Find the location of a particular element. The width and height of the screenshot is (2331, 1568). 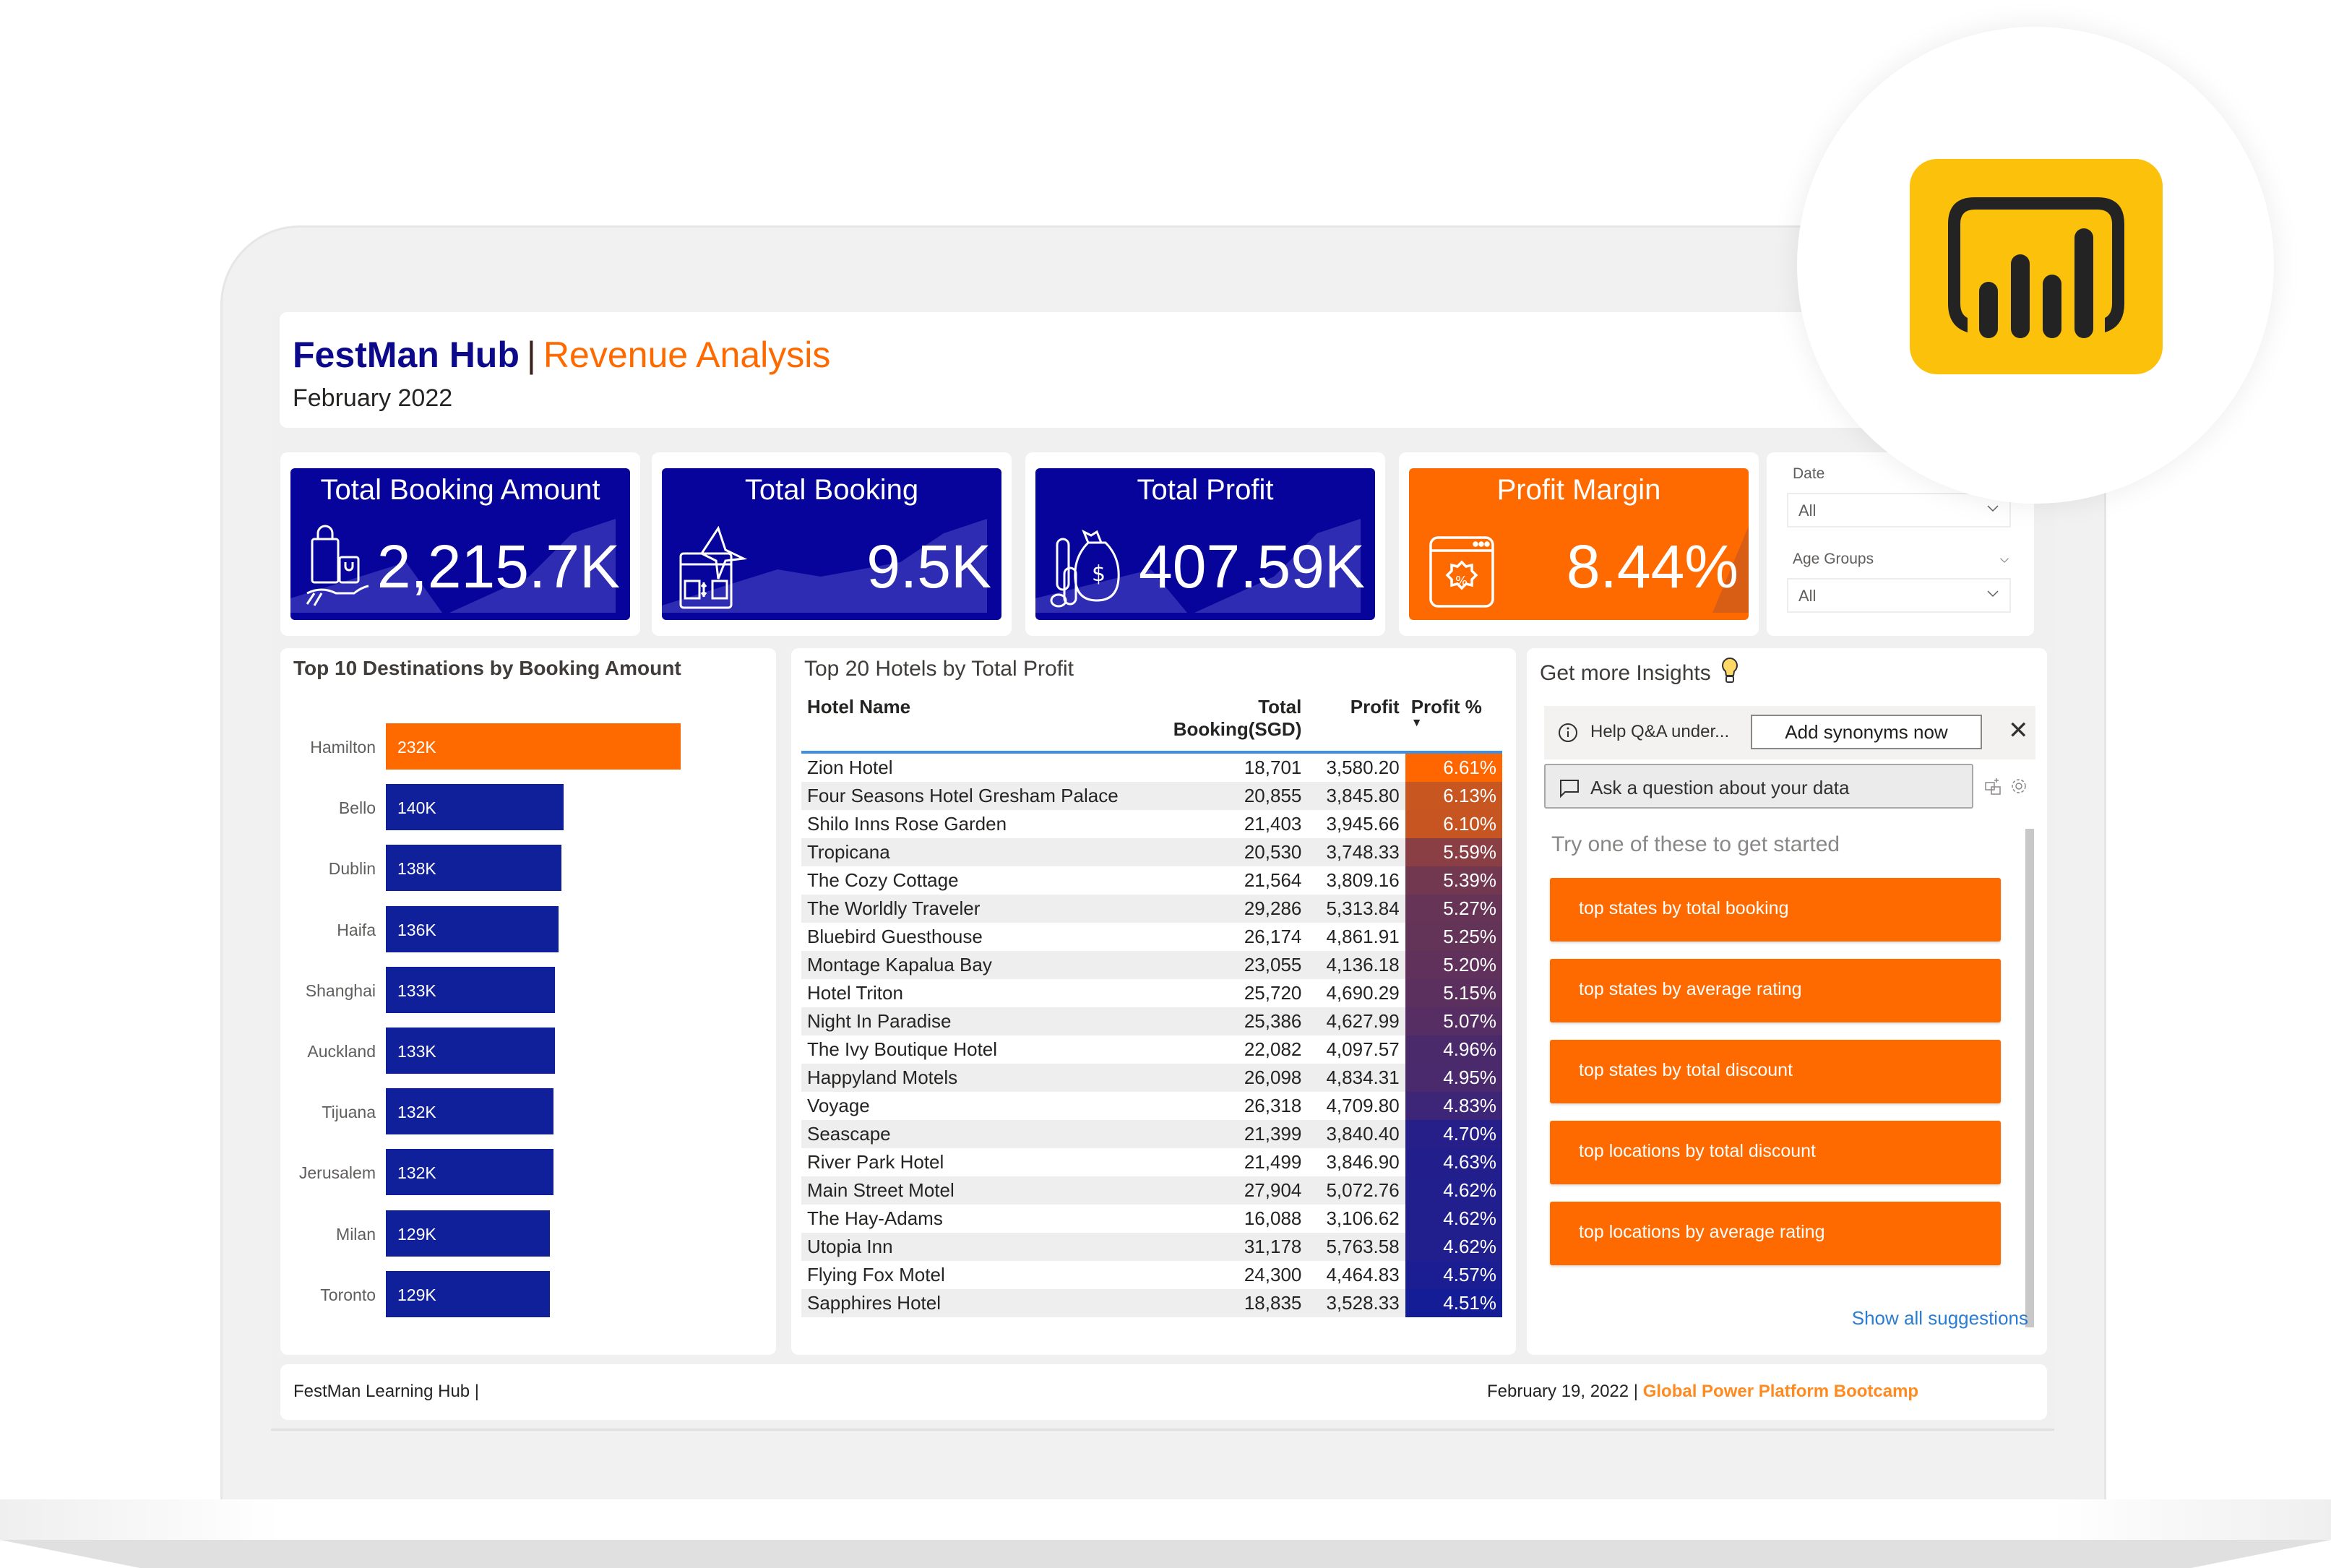

kpi-tile: Total Profit $ 407.59K is located at coordinates (1205, 544).